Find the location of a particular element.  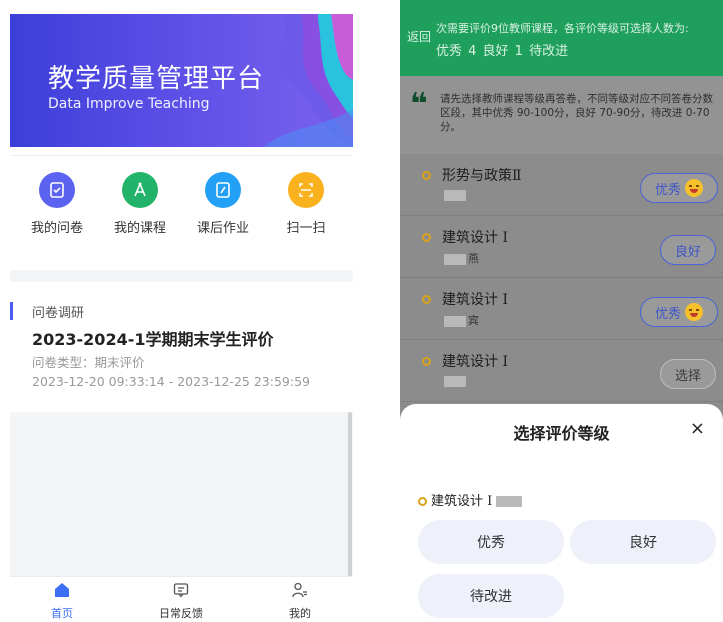

homework-icon is located at coordinates (223, 190).